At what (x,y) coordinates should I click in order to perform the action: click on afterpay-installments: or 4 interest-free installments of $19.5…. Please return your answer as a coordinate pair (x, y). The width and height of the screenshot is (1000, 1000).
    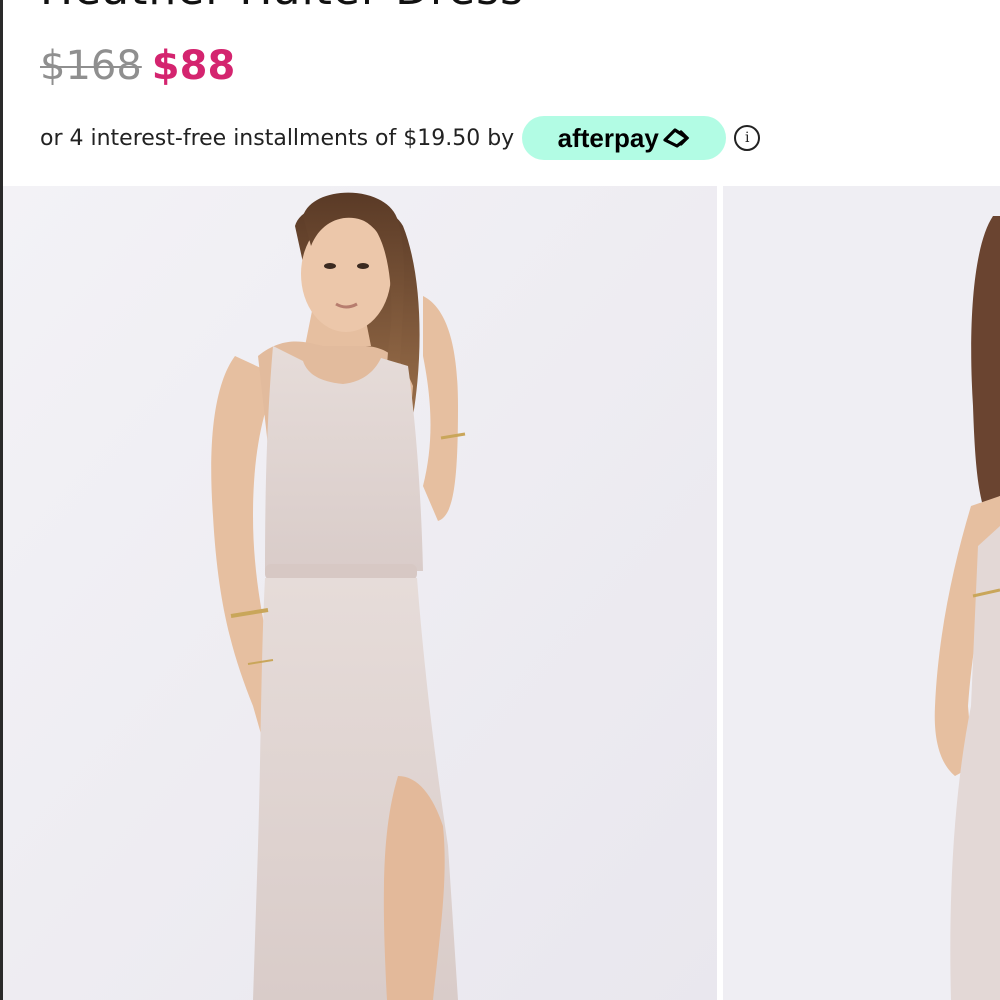
    Looking at the image, I should click on (400, 138).